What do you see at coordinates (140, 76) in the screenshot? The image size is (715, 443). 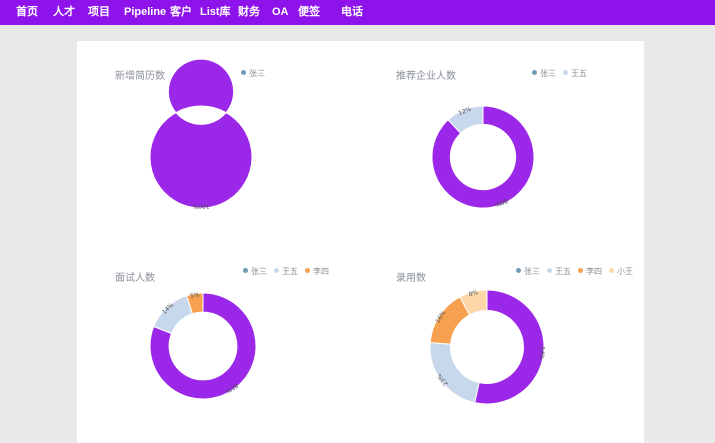 I see `chart-title-new-resumes: 新增简历数` at bounding box center [140, 76].